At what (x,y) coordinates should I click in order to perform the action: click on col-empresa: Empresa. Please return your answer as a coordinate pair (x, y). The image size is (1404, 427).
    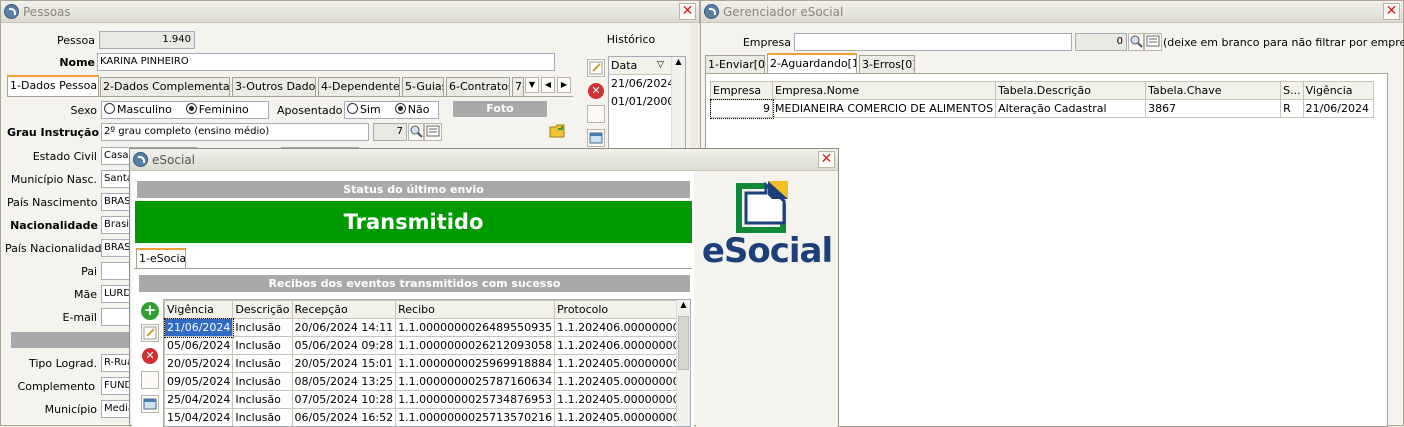
    Looking at the image, I should click on (741, 90).